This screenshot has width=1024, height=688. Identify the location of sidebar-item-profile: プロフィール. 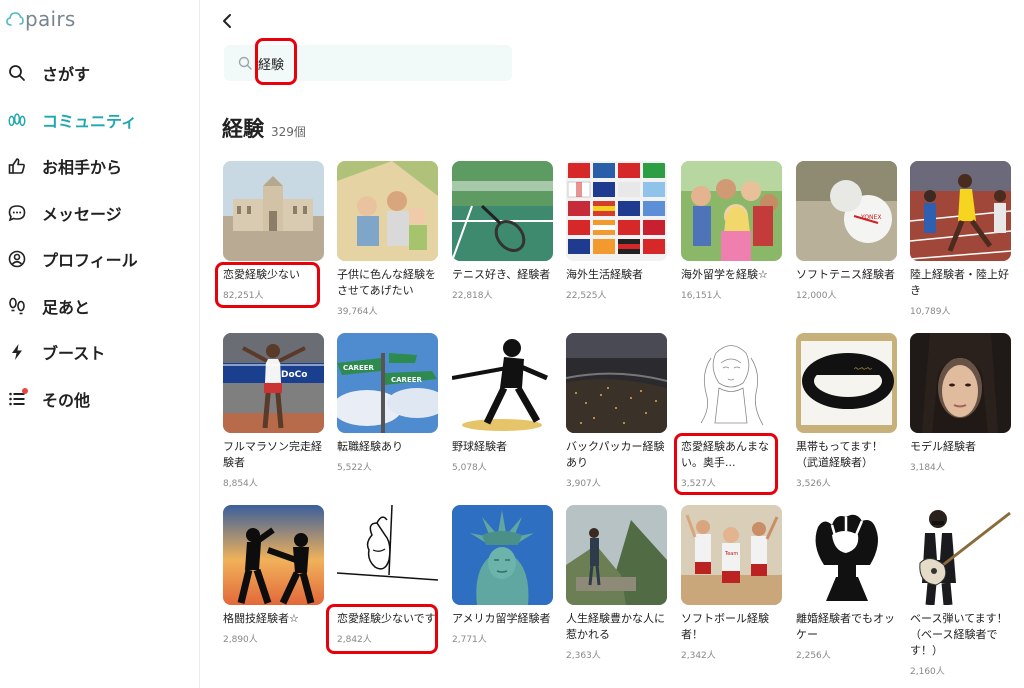
(100, 259).